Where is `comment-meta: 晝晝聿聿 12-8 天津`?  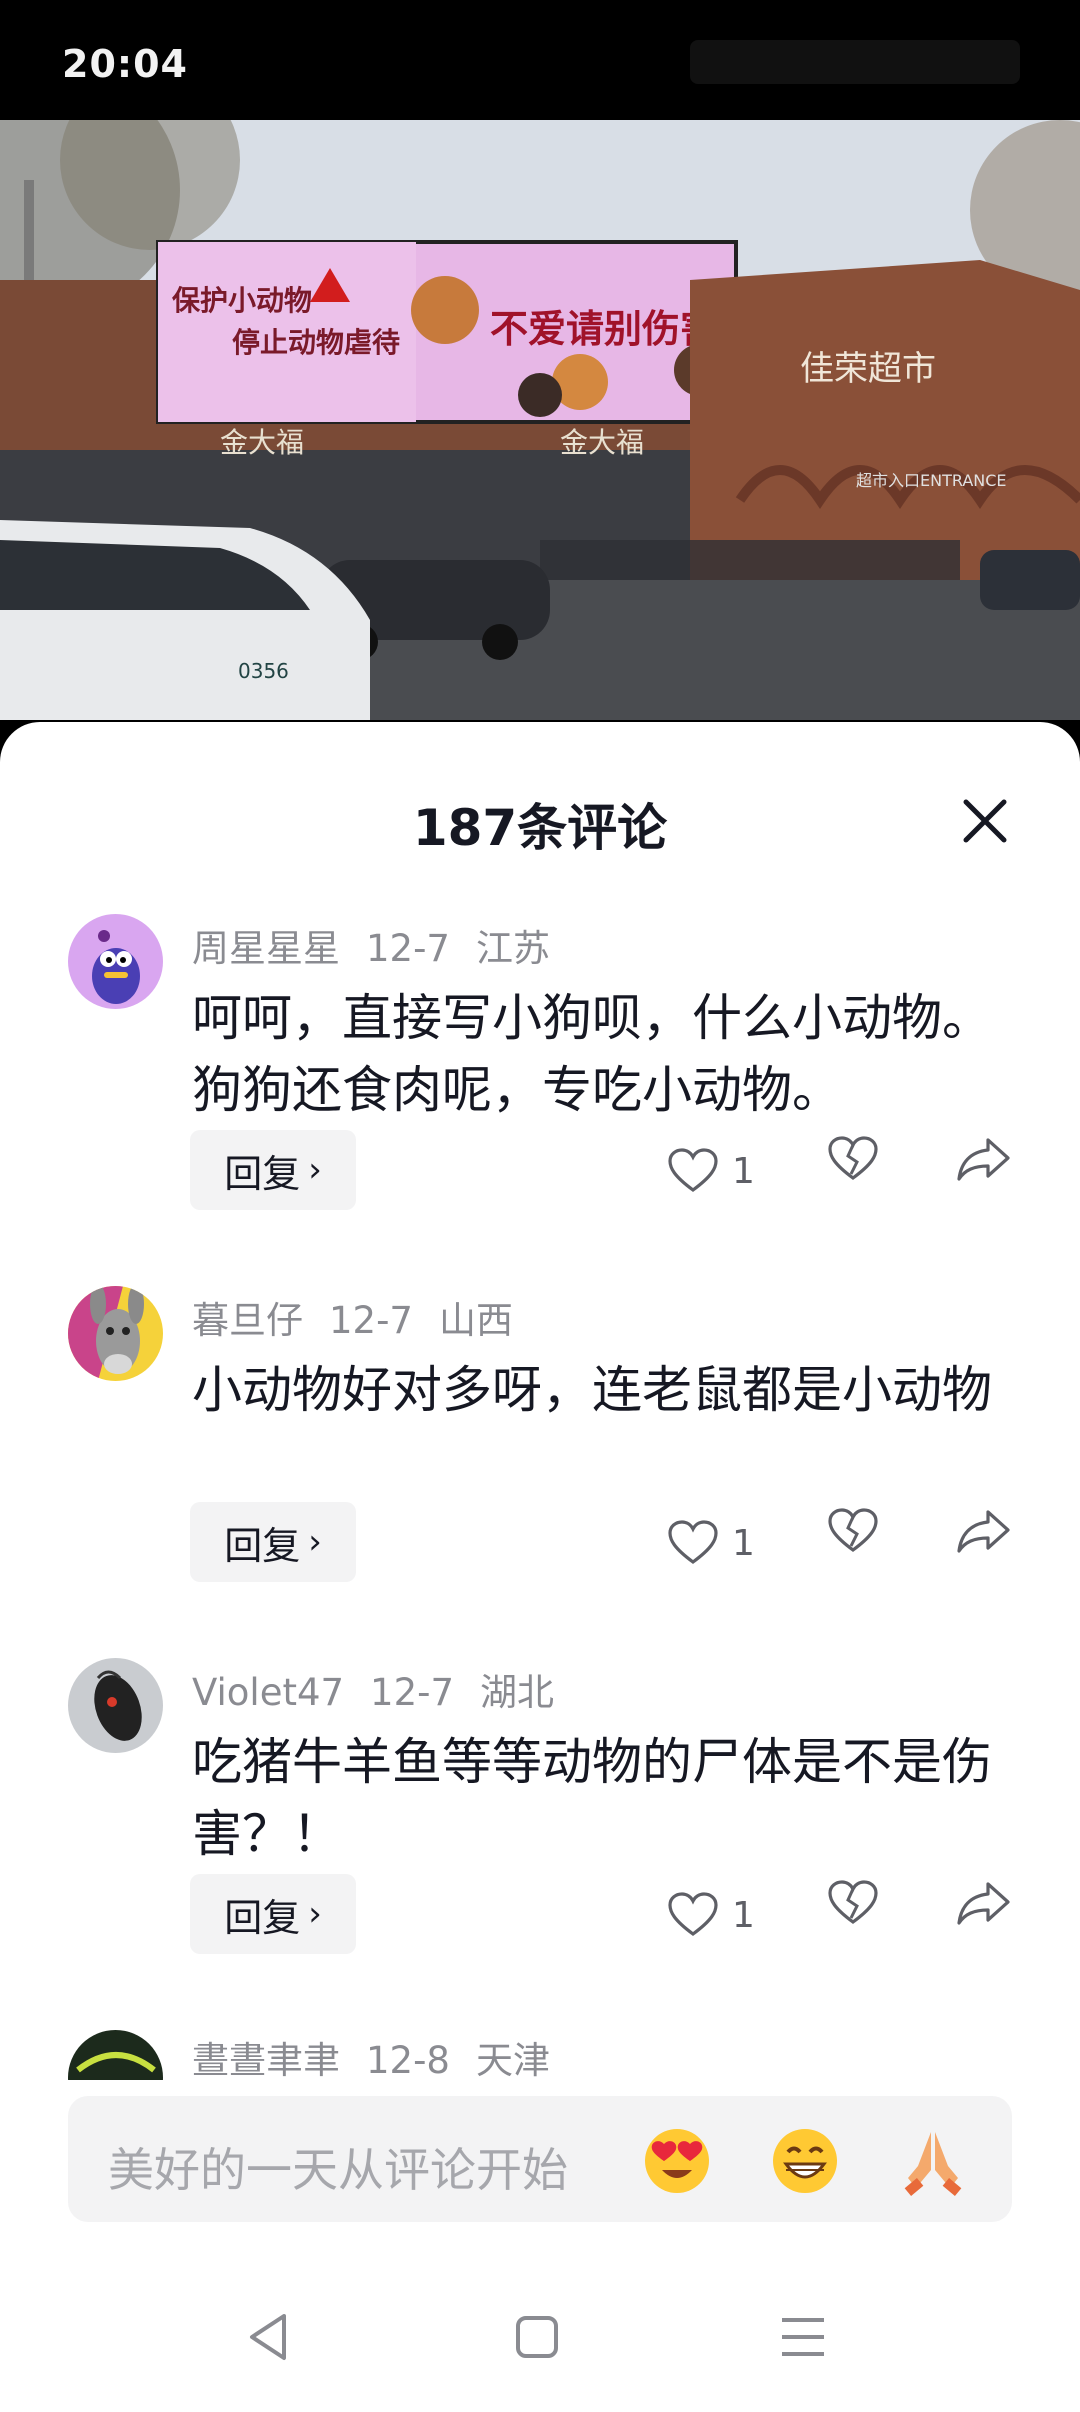 comment-meta: 晝晝聿聿 12-8 天津 is located at coordinates (384, 2055).